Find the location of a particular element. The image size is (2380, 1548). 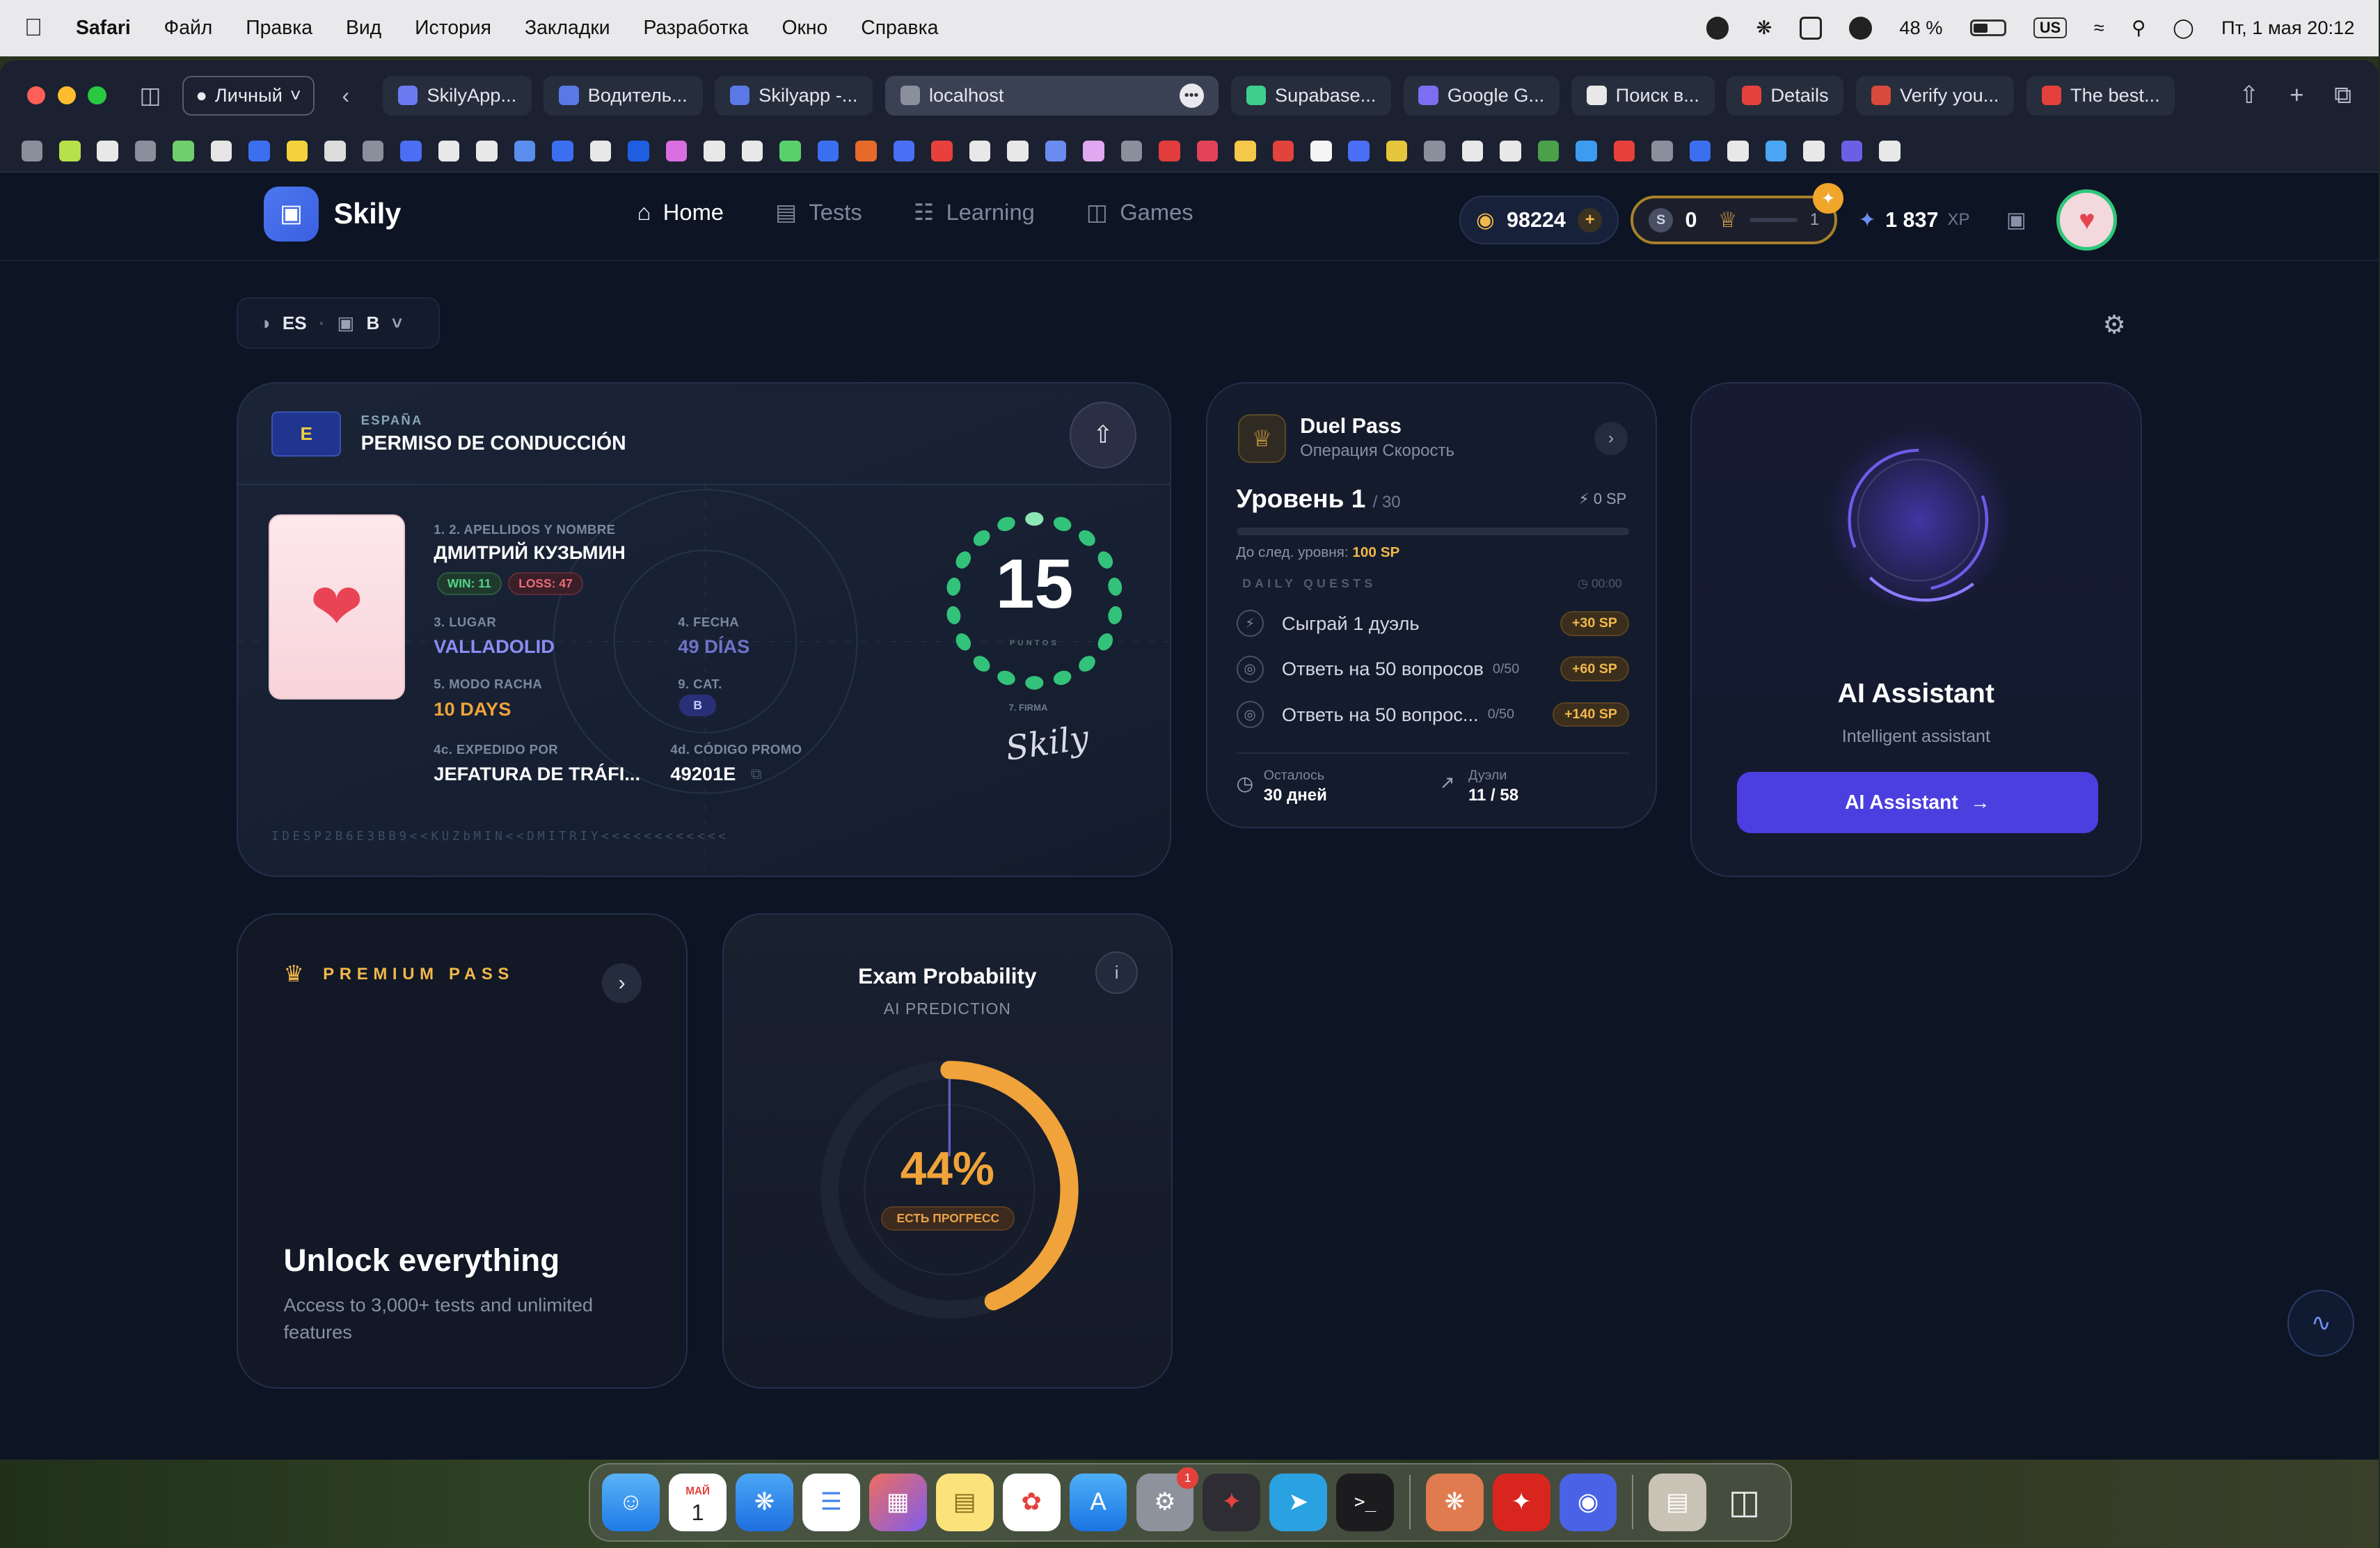

add-coins-button: + is located at coordinates (1590, 219).